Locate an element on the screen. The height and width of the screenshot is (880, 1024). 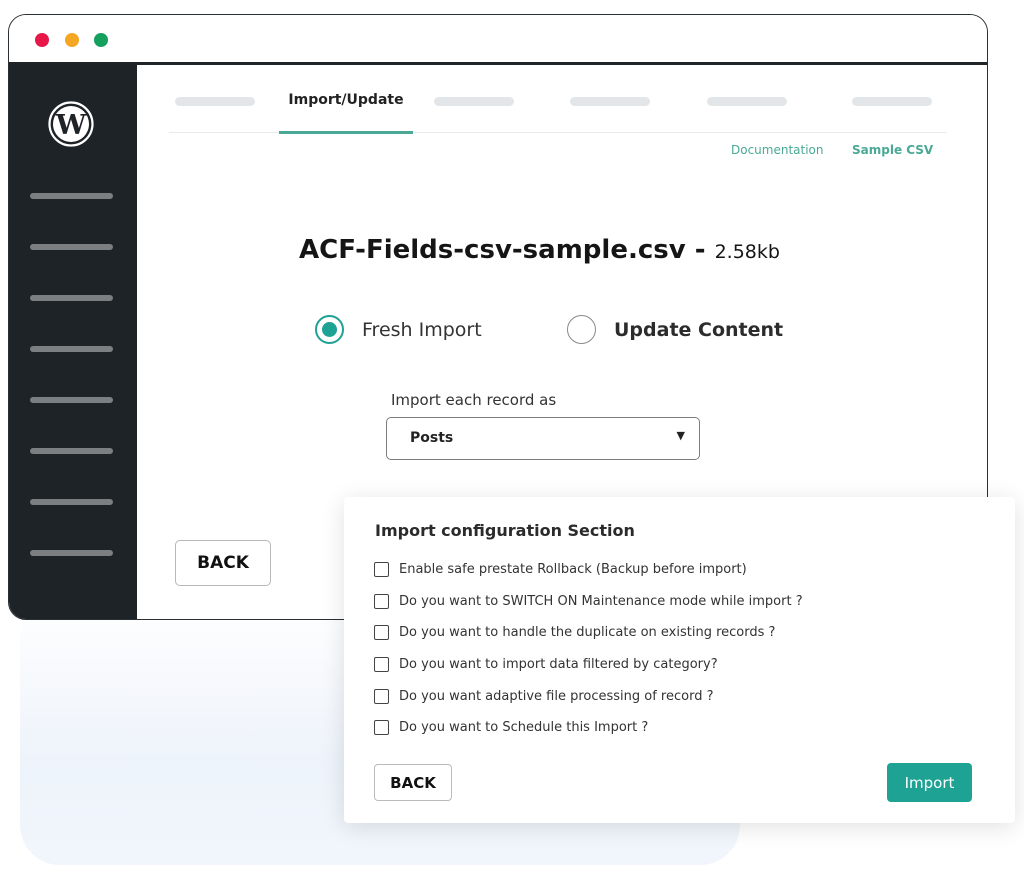
schedule-import-label: Do you want to Schedule this Import ? is located at coordinates (524, 727).